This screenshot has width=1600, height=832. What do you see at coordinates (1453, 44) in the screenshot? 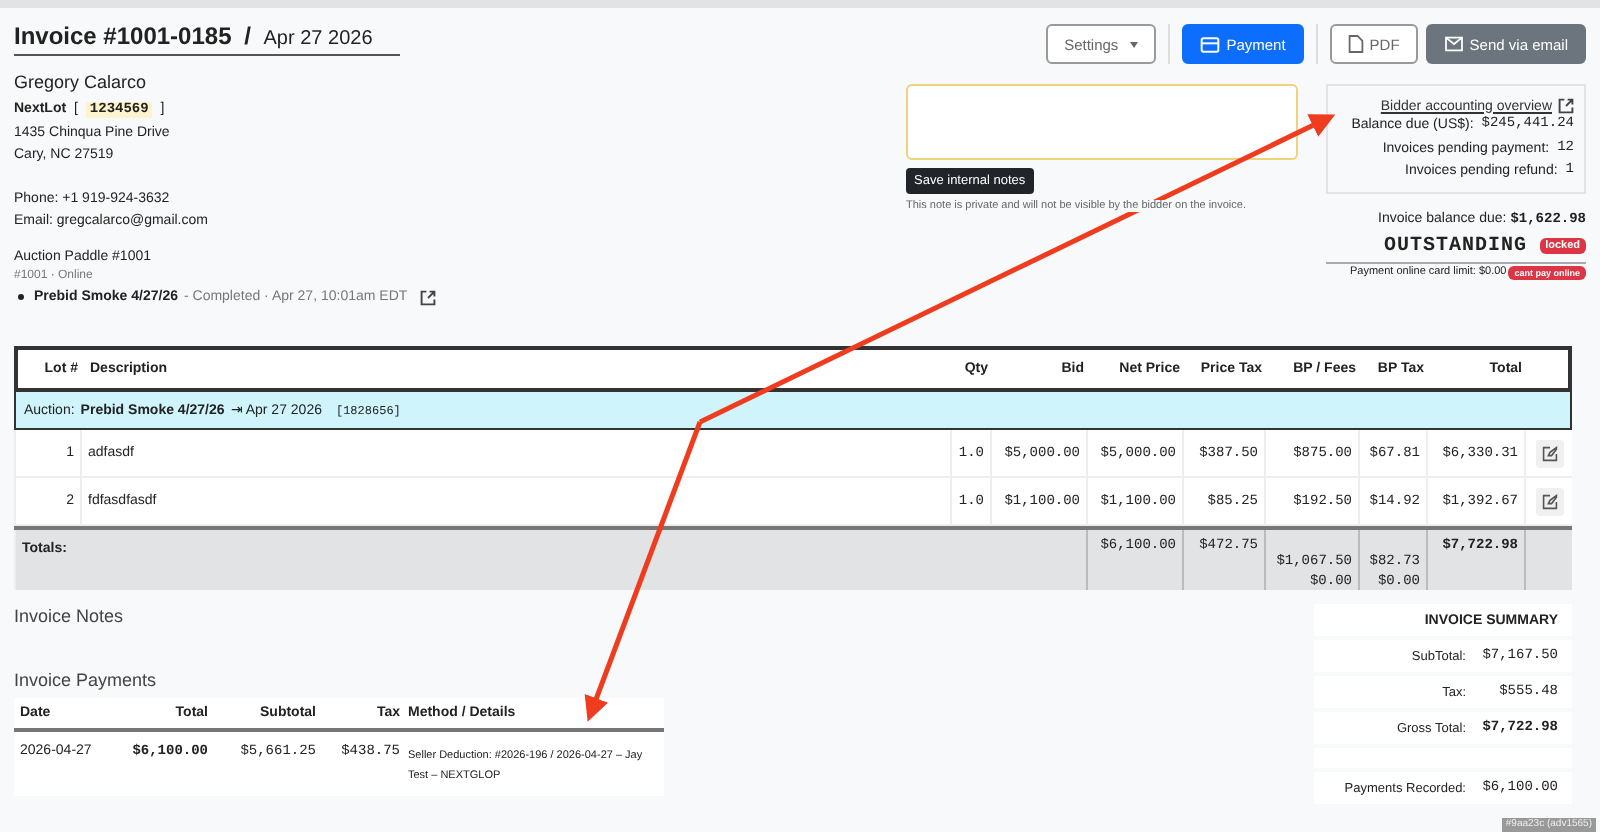
I see `envelope-icon` at bounding box center [1453, 44].